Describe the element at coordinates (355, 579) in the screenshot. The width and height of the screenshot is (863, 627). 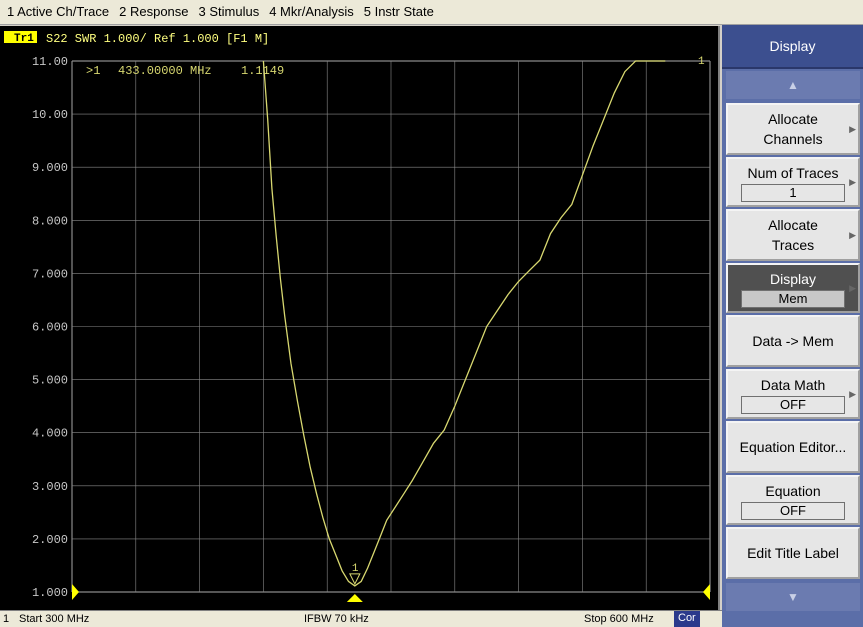
I see `marker-triangle-icon` at that location.